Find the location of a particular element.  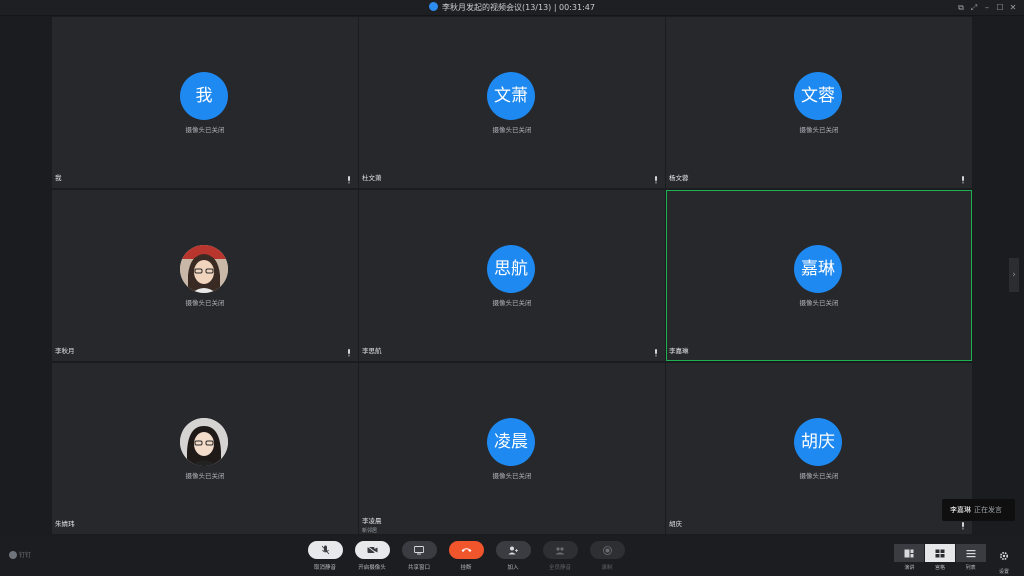

speaker-view-label: 演讲 is located at coordinates (909, 568).